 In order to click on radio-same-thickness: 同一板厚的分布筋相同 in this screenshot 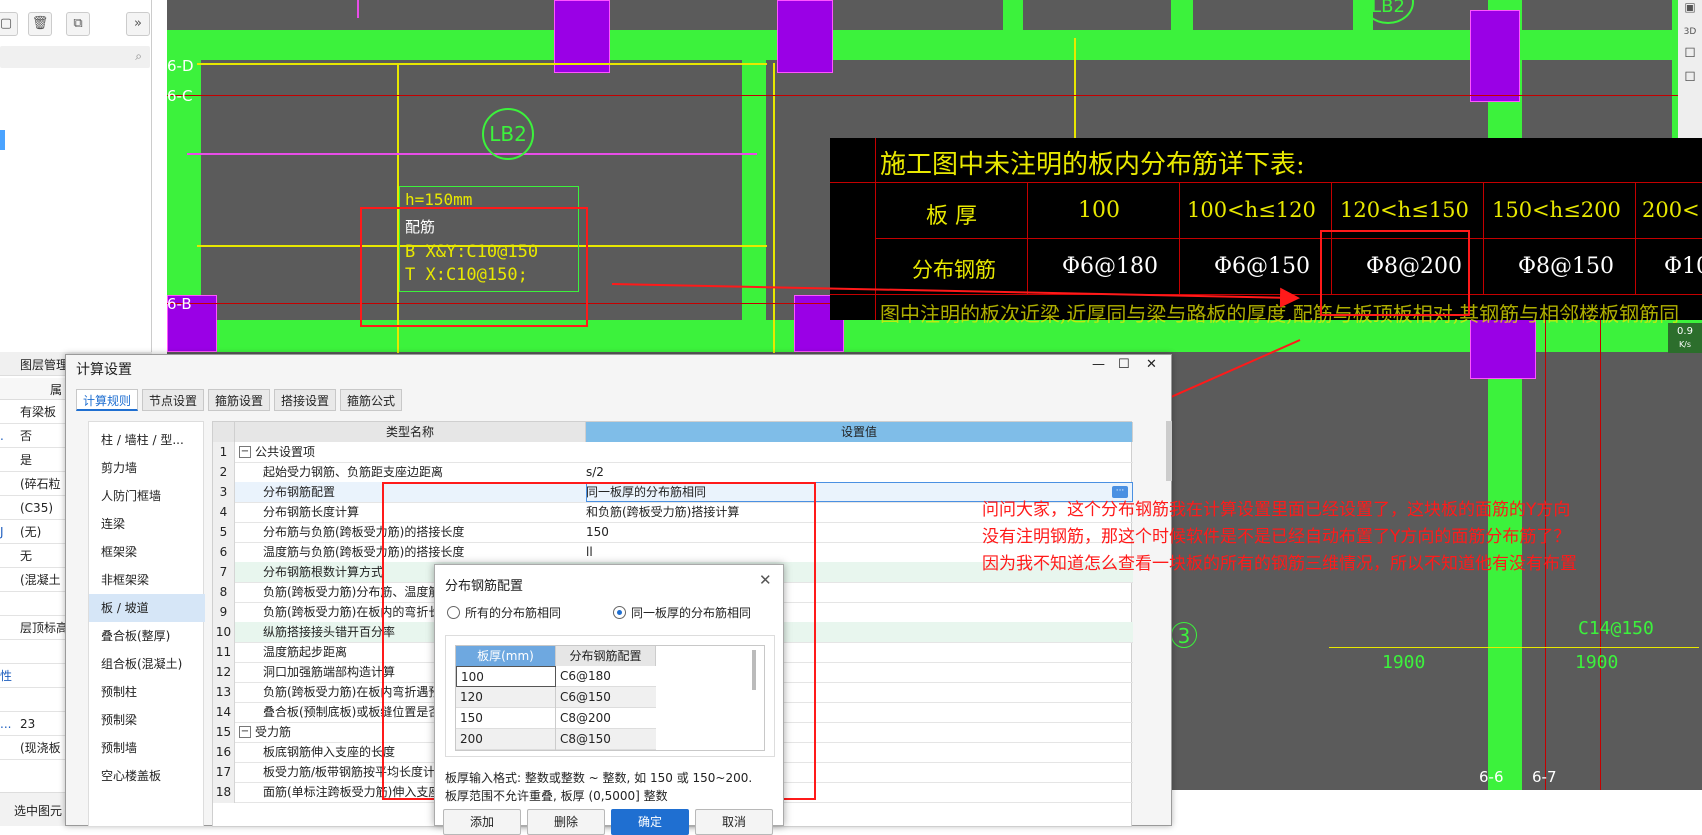, I will do `click(682, 613)`.